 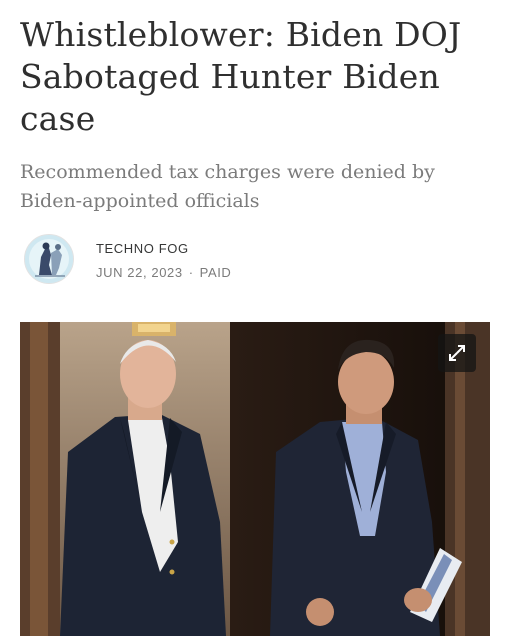 I want to click on expand-icon, so click(x=457, y=353).